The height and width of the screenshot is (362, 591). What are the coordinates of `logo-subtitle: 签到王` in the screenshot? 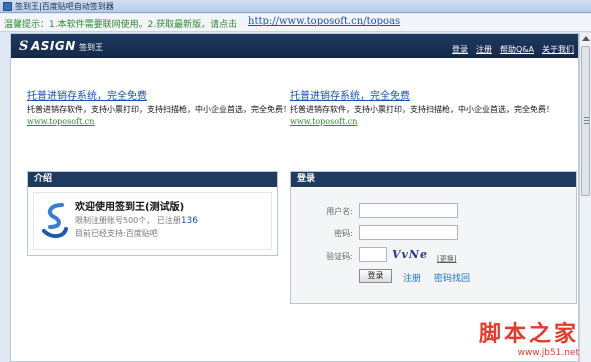 It's located at (91, 47).